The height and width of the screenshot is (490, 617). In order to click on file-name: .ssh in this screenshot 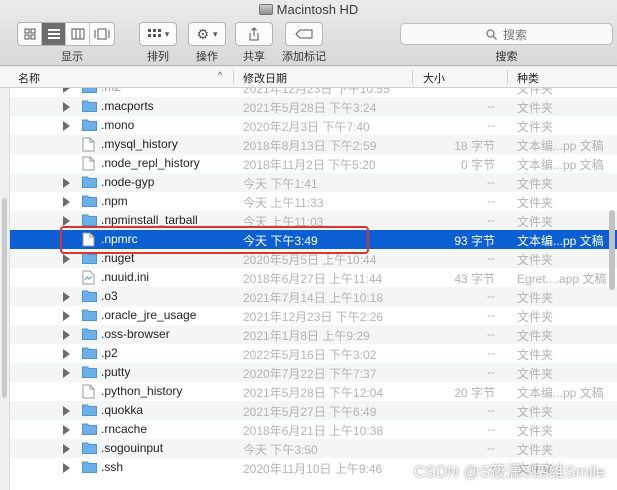, I will do `click(112, 467)`.